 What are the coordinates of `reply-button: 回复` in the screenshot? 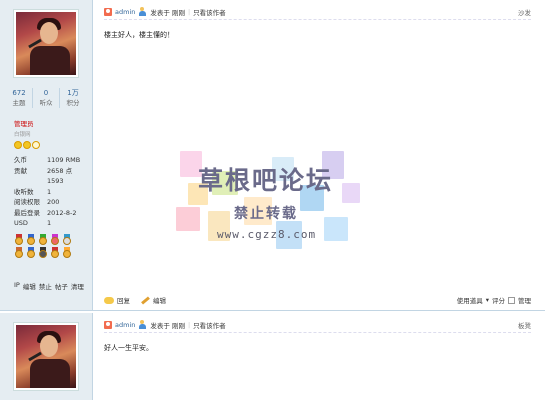 It's located at (123, 300).